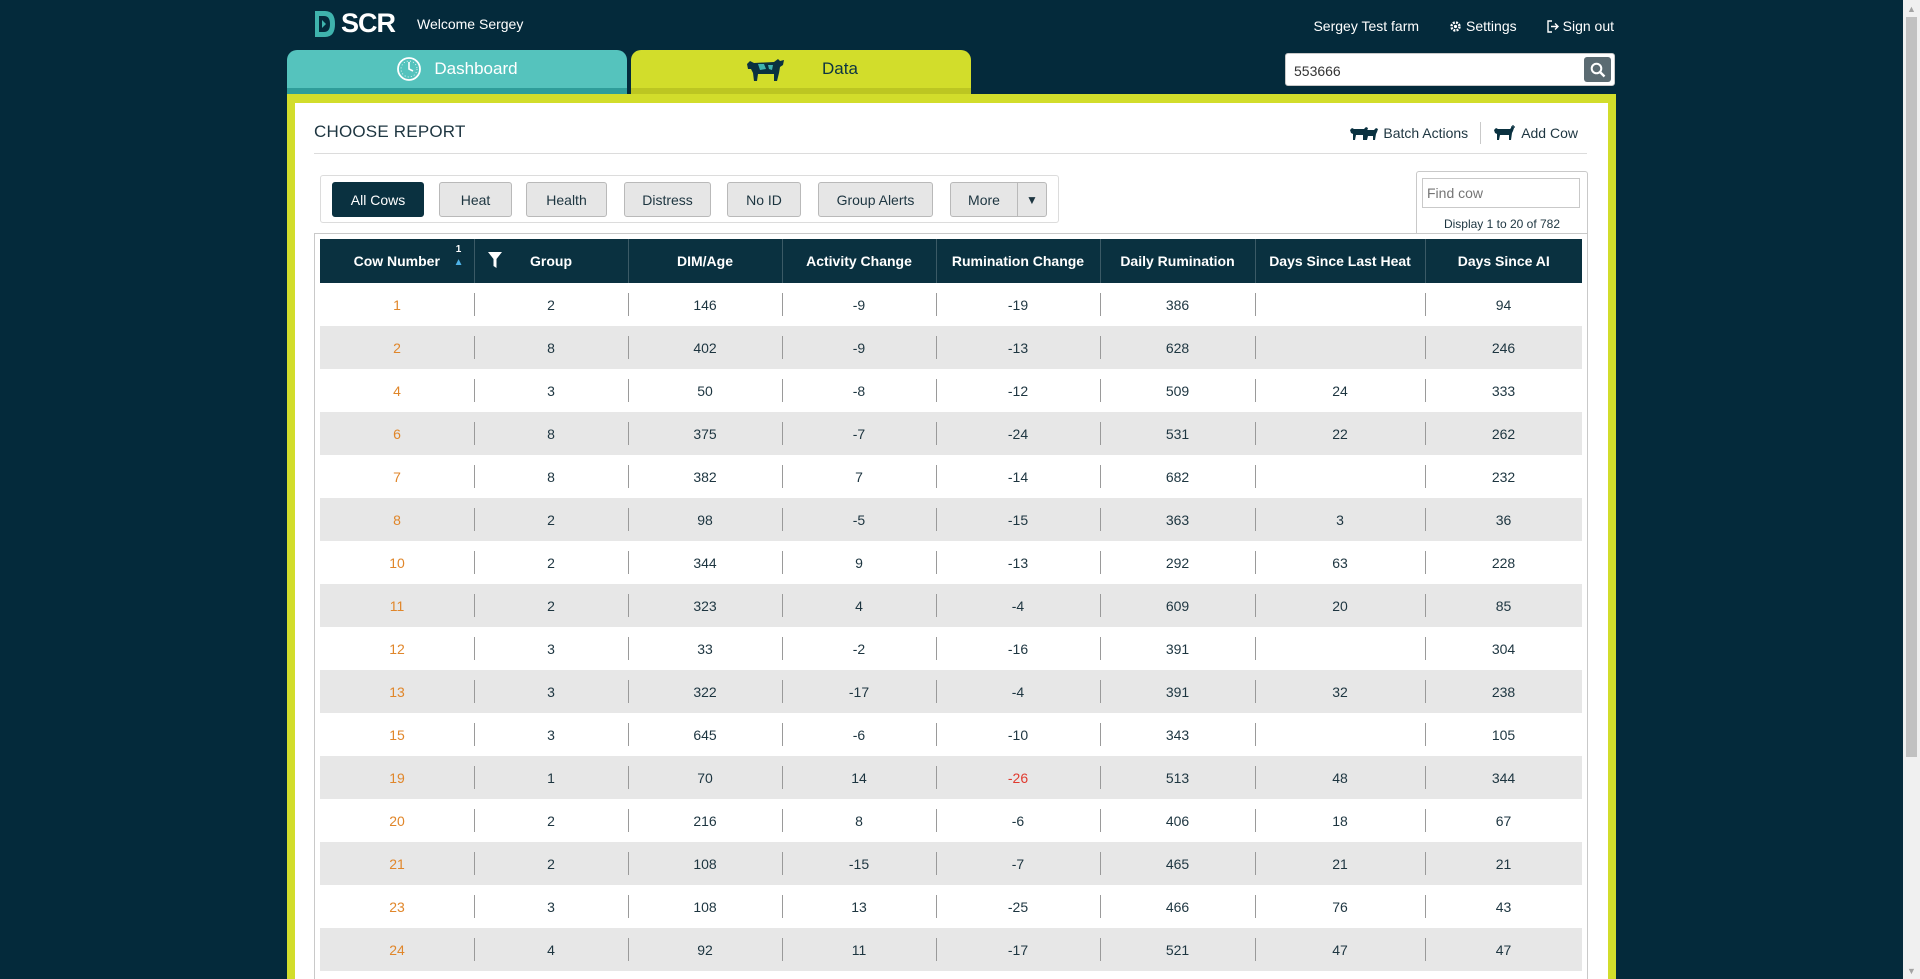 This screenshot has height=979, width=1920. I want to click on column-header-days-since-last-heat: Days Since Last Heat, so click(1340, 261).